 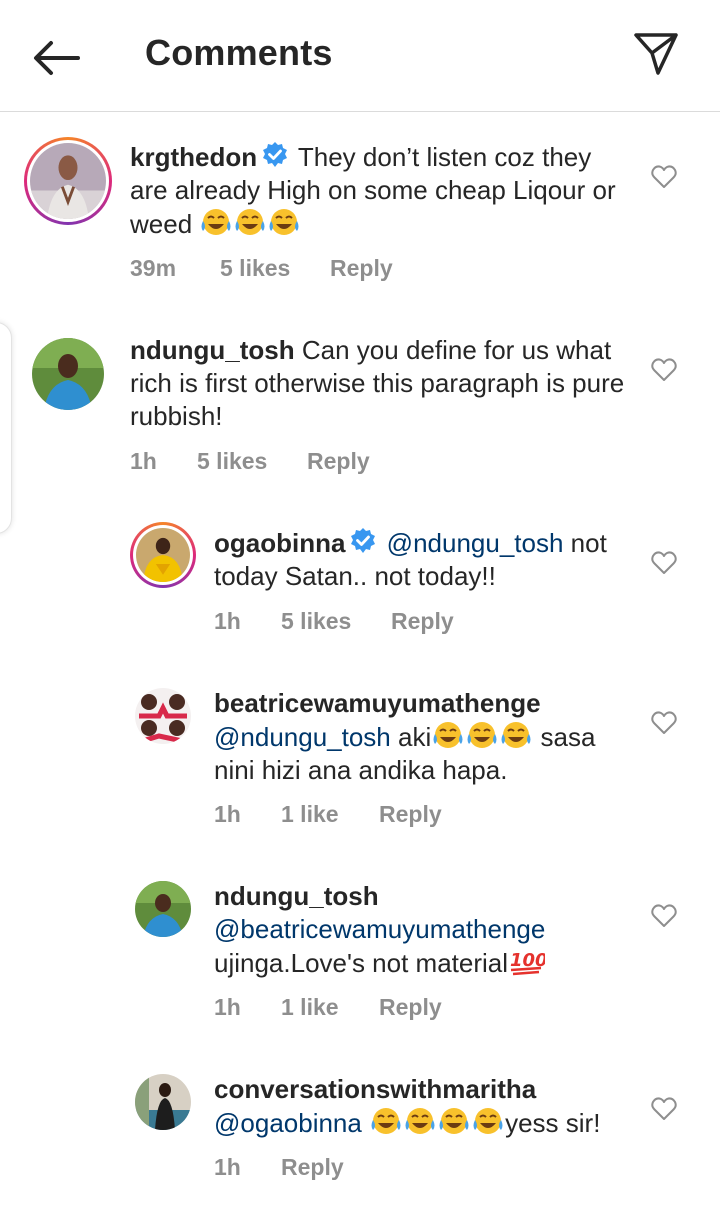 What do you see at coordinates (296, 896) in the screenshot?
I see `reply-username: ndungu_tosh` at bounding box center [296, 896].